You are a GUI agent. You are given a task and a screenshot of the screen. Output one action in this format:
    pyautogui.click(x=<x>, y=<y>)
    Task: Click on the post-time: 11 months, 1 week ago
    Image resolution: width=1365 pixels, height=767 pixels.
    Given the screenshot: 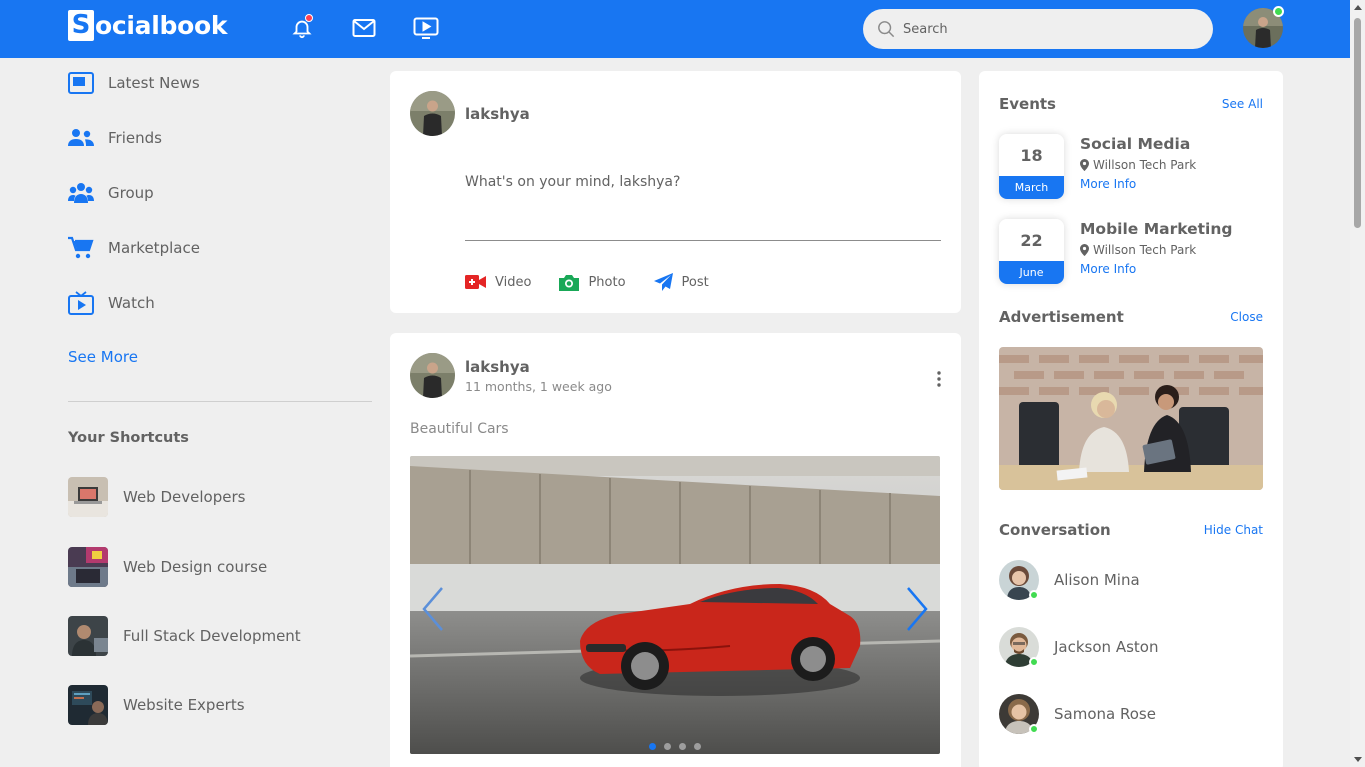 What is the action you would take?
    pyautogui.click(x=538, y=386)
    